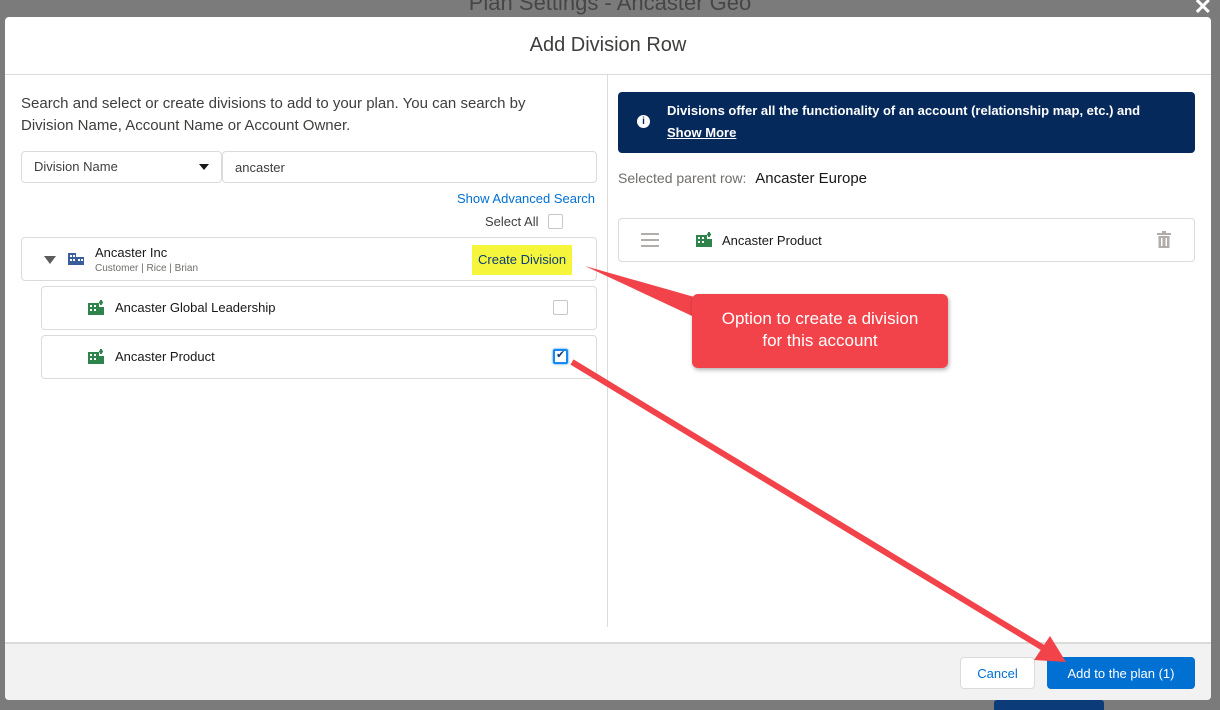 The height and width of the screenshot is (710, 1220). I want to click on info-icon: i, so click(643, 121).